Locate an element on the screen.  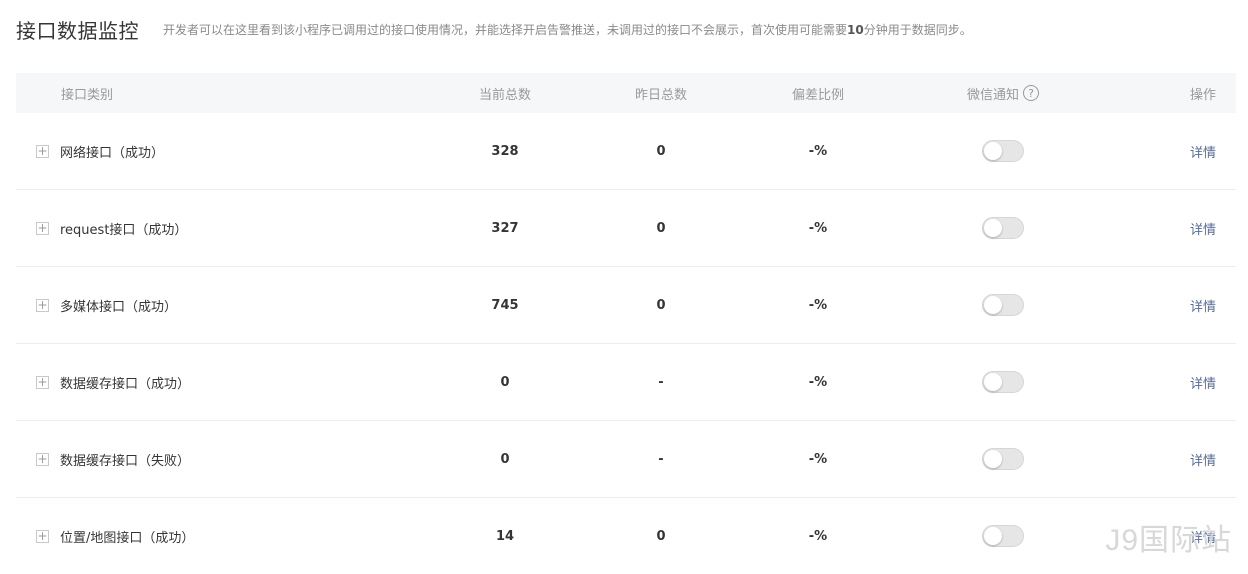
table-row: + 多媒体接口（成功） 745 0 -% 详情 is located at coordinates (626, 305).